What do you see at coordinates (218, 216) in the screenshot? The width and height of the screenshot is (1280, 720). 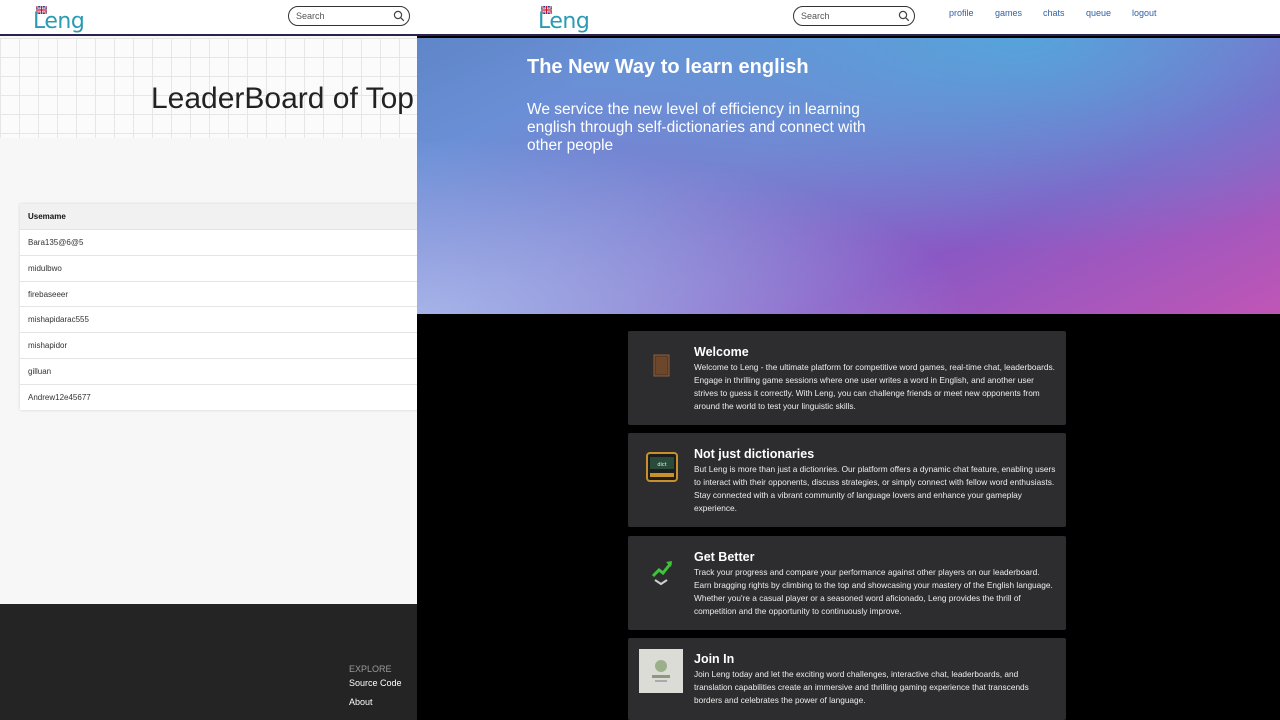 I see `table-header-username: Usemame` at bounding box center [218, 216].